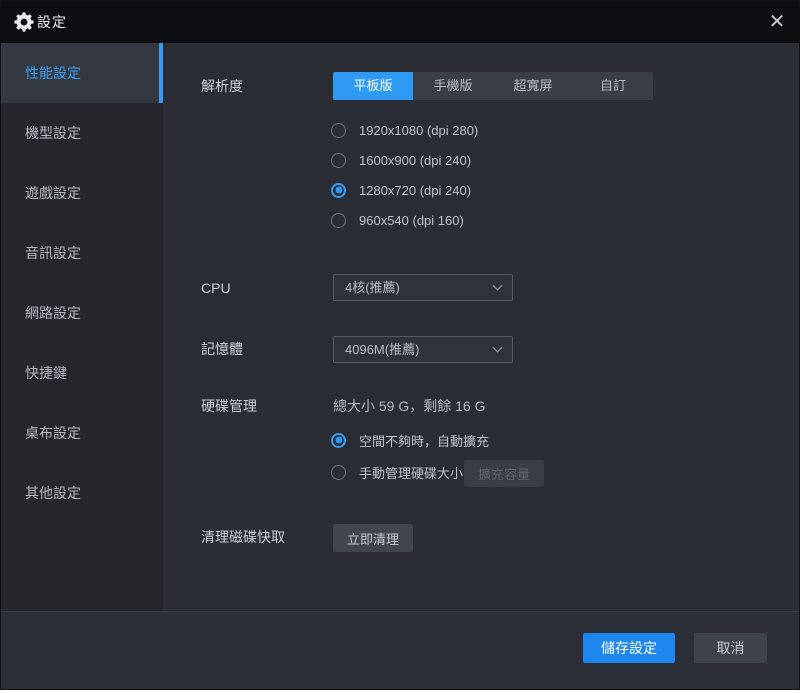  Describe the element at coordinates (373, 86) in the screenshot. I see `tab-tablet: 平板版` at that location.